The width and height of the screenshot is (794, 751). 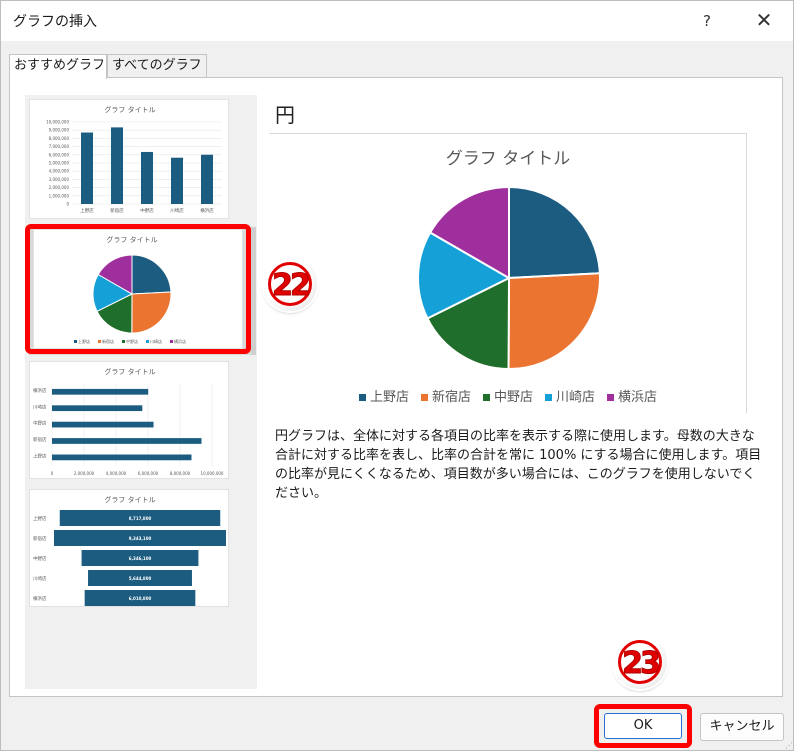 What do you see at coordinates (59, 130) in the screenshot?
I see `axis-tick-label: 9,000,000` at bounding box center [59, 130].